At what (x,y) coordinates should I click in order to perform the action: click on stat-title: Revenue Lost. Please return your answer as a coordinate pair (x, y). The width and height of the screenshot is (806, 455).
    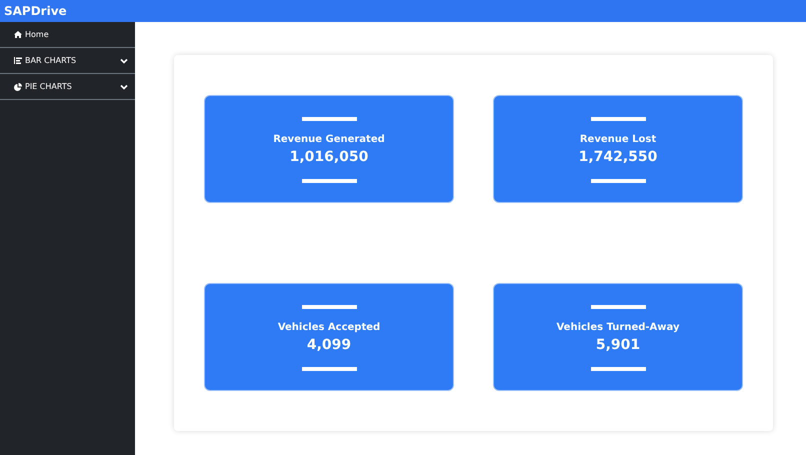
    Looking at the image, I should click on (618, 140).